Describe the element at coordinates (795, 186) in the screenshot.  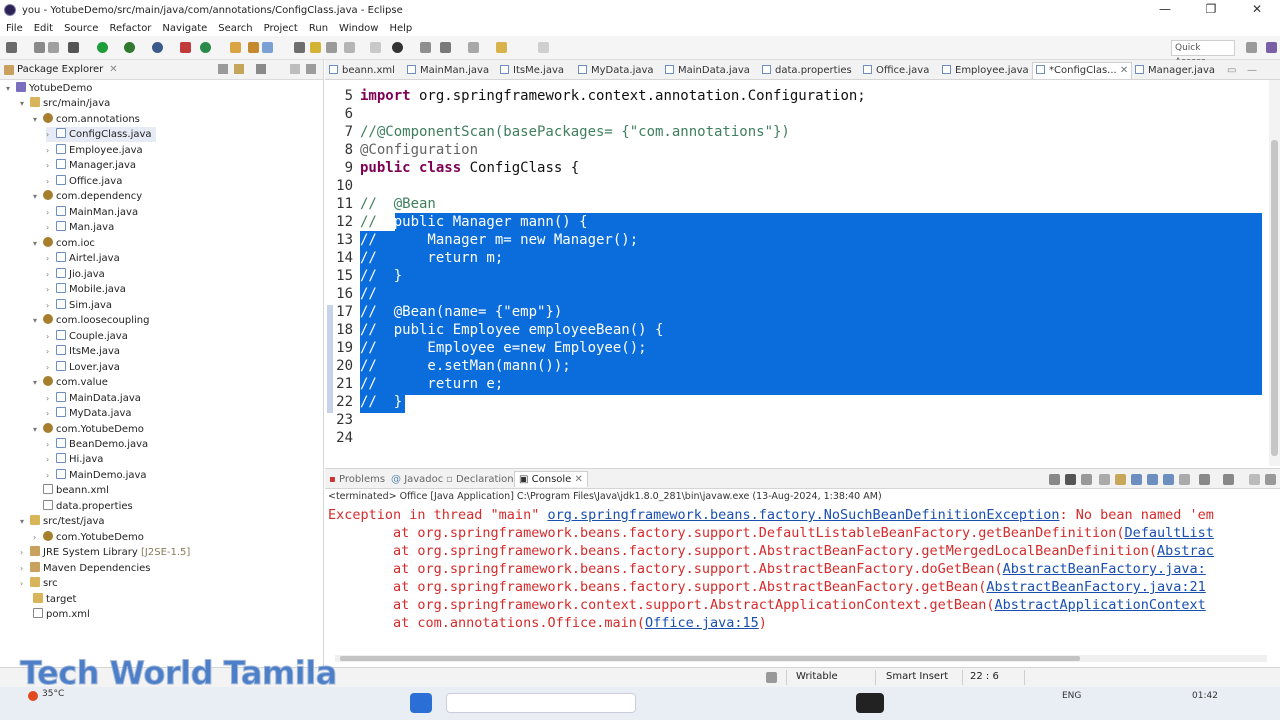
I see `code-line: 10` at that location.